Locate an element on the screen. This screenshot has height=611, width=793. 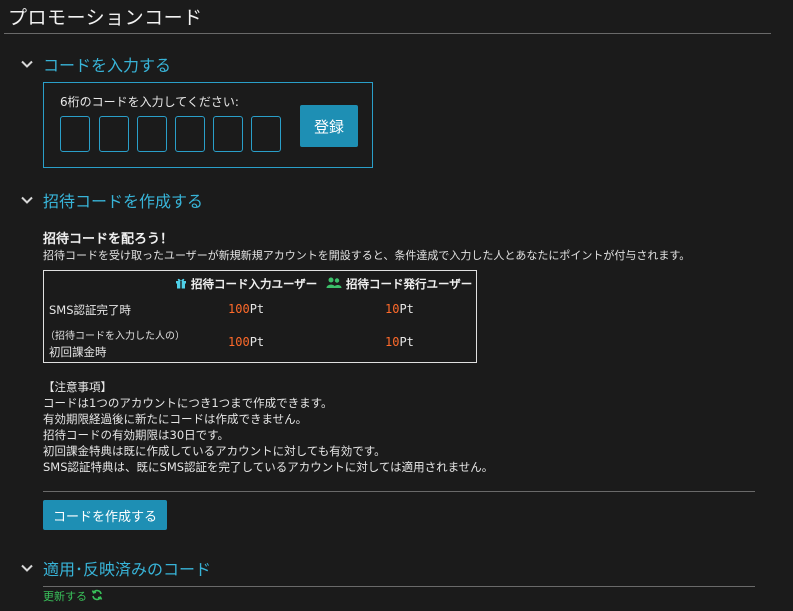
note-item: 招待コードの有効期限は30日です。 is located at coordinates (136, 435).